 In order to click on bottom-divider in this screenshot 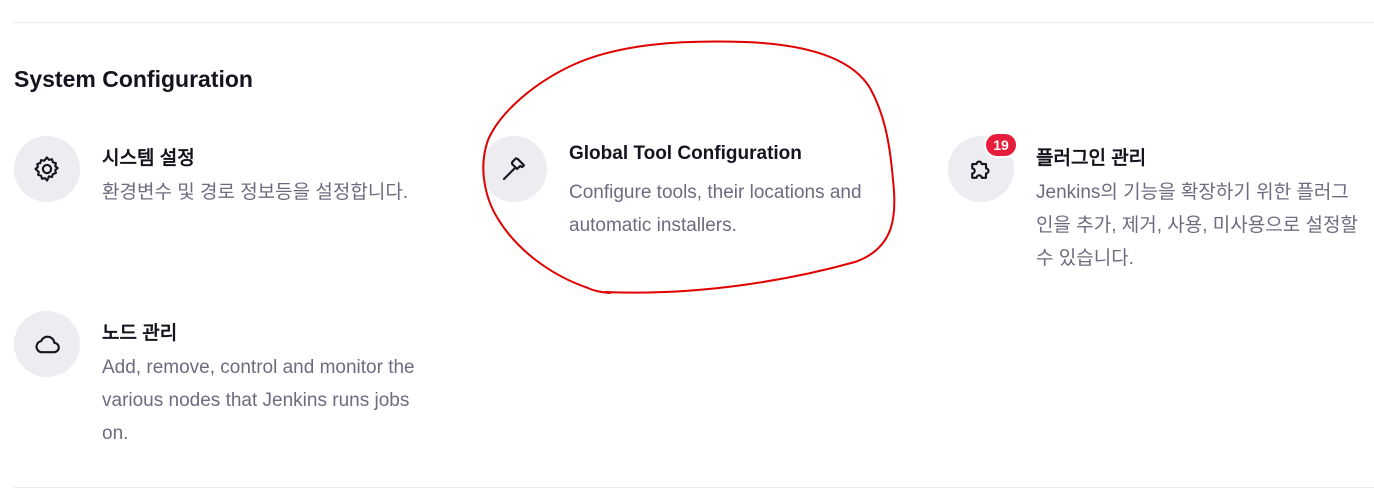, I will do `click(694, 487)`.